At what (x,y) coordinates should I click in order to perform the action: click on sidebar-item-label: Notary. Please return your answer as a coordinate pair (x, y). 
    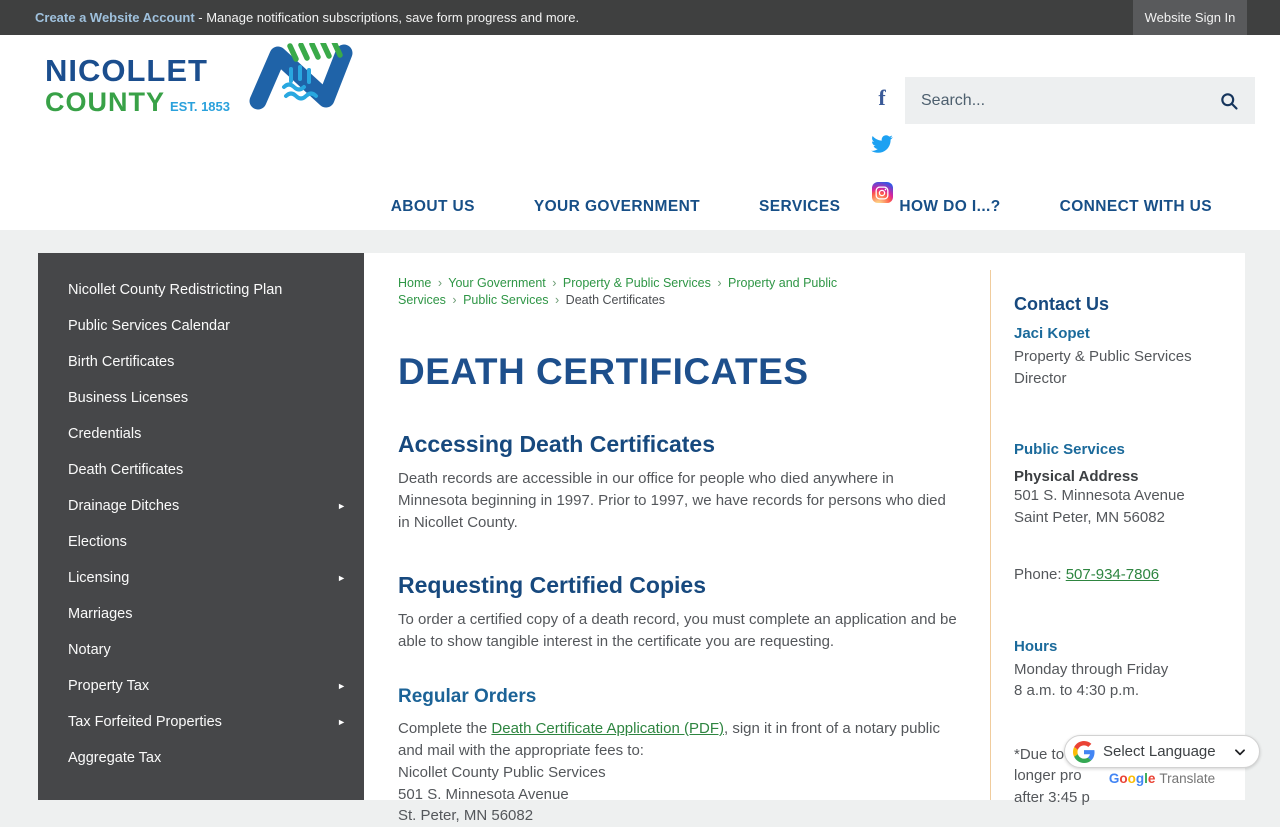
    Looking at the image, I should click on (89, 650).